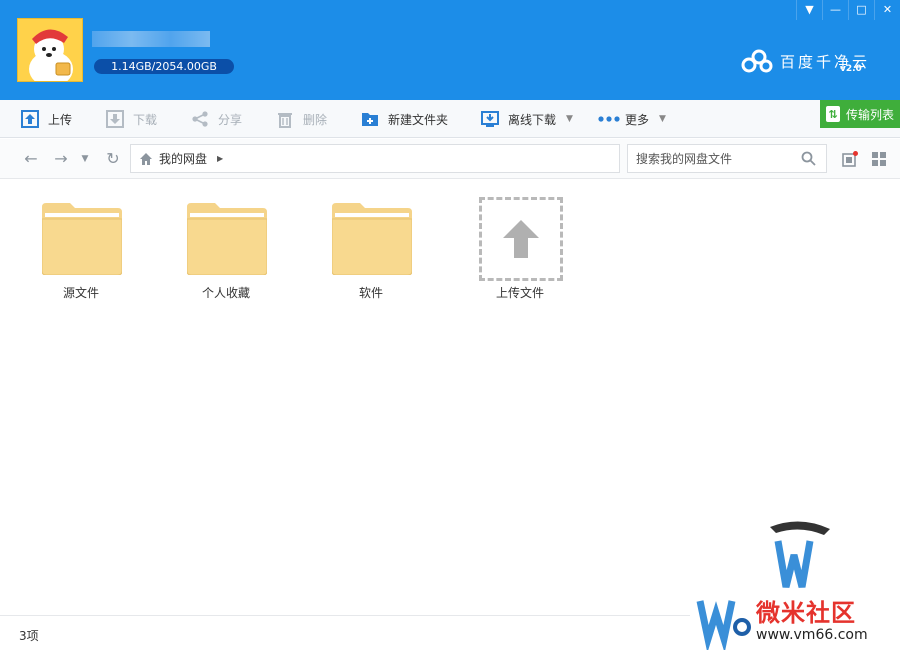 This screenshot has height=650, width=900. I want to click on transfer-icon: ⇅, so click(832, 114).